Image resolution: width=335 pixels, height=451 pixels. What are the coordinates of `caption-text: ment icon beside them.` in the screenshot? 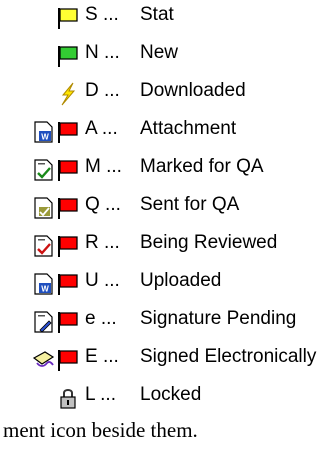 It's located at (100, 430).